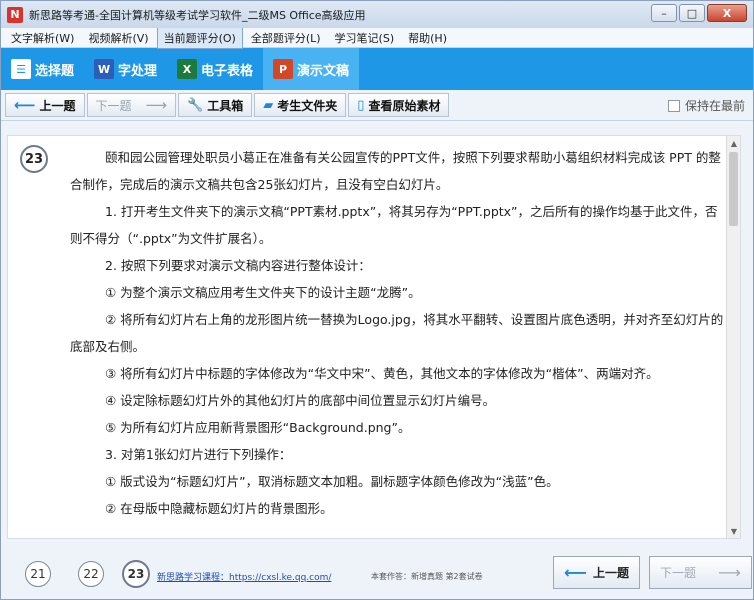 The width and height of the screenshot is (754, 600). I want to click on keep-on-top-checkbox, so click(673, 105).